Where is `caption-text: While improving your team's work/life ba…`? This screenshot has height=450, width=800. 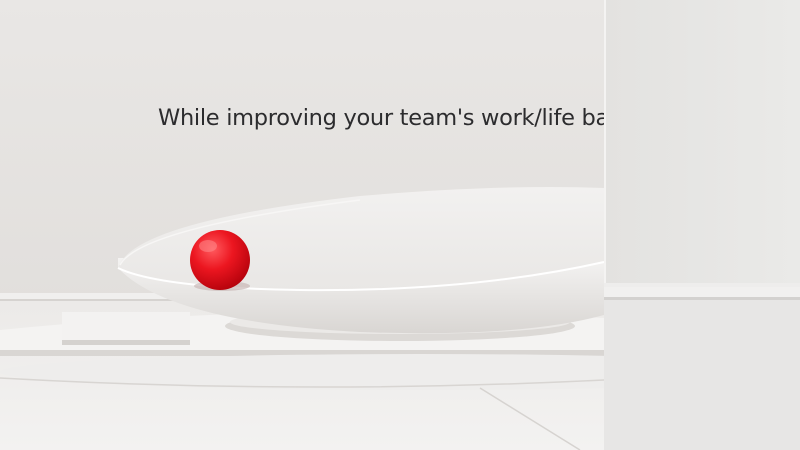 caption-text: While improving your team's work/life ba… is located at coordinates (381, 118).